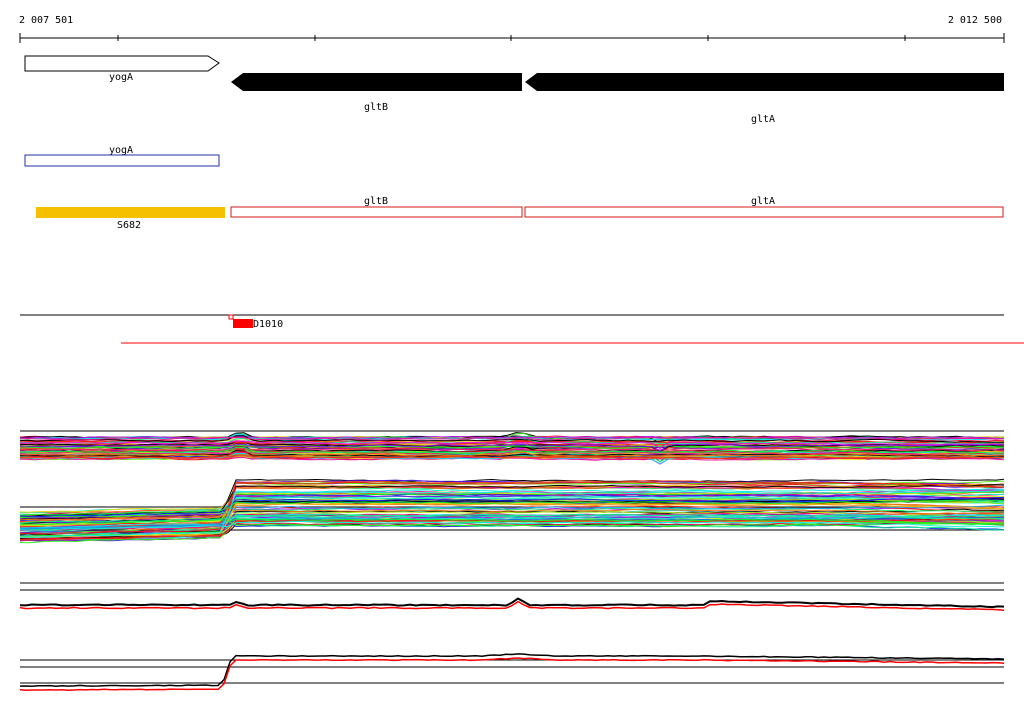 The width and height of the screenshot is (1024, 717). I want to click on gene-arrow-gltb-shape, so click(376, 82).